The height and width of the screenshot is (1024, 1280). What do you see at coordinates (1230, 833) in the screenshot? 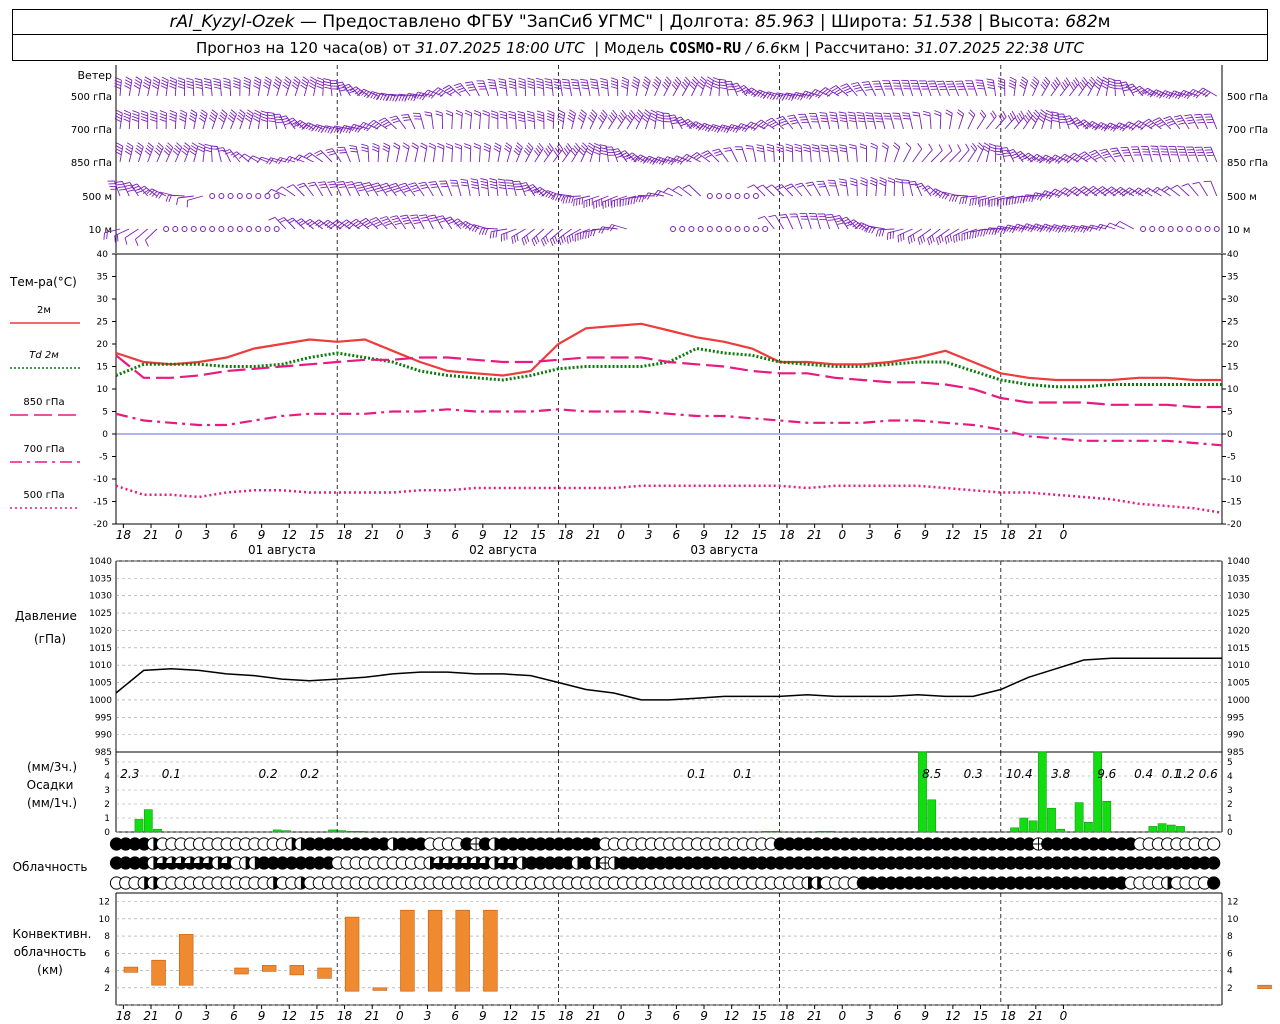
I see `prec-ytick-label-right: 0` at bounding box center [1230, 833].